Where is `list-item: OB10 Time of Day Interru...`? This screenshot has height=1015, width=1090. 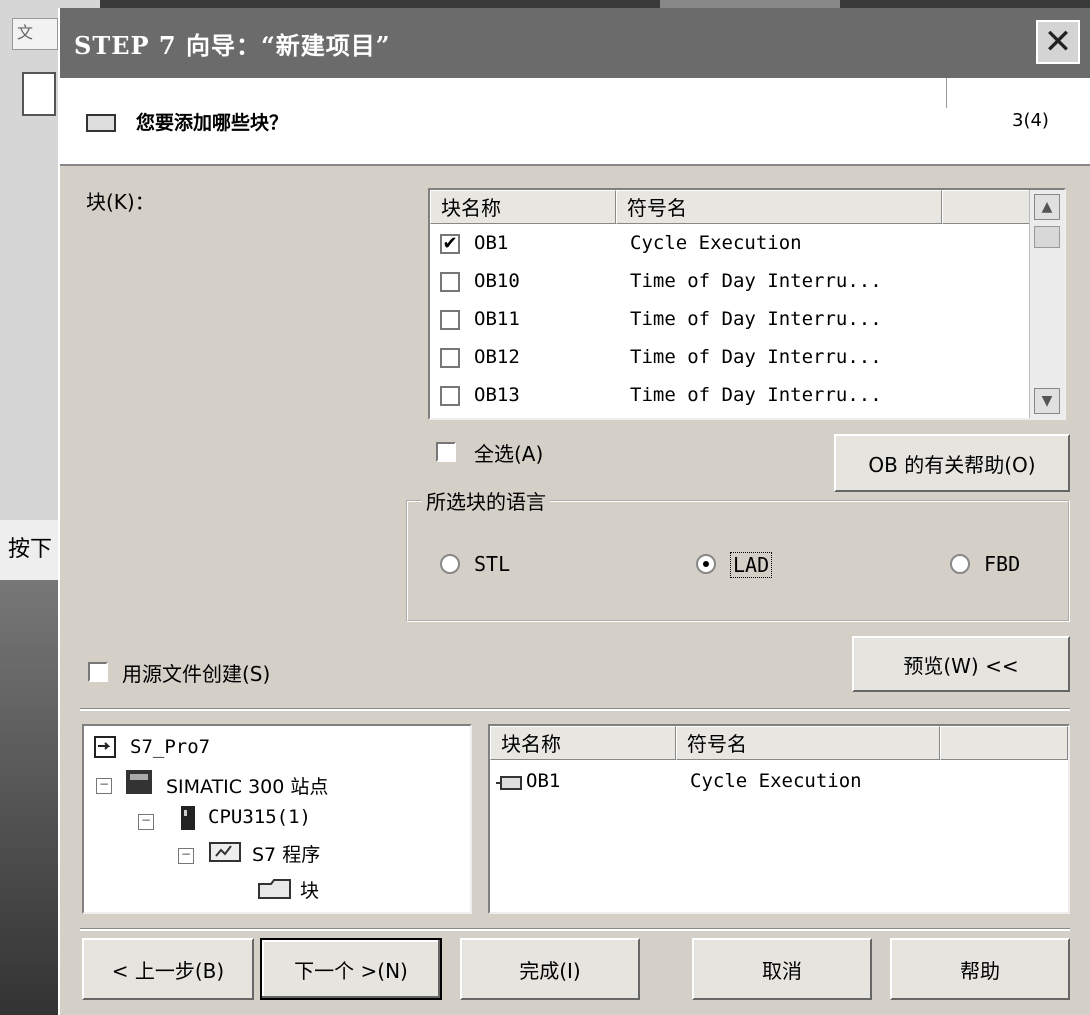 list-item: OB10 Time of Day Interru... is located at coordinates (730, 283).